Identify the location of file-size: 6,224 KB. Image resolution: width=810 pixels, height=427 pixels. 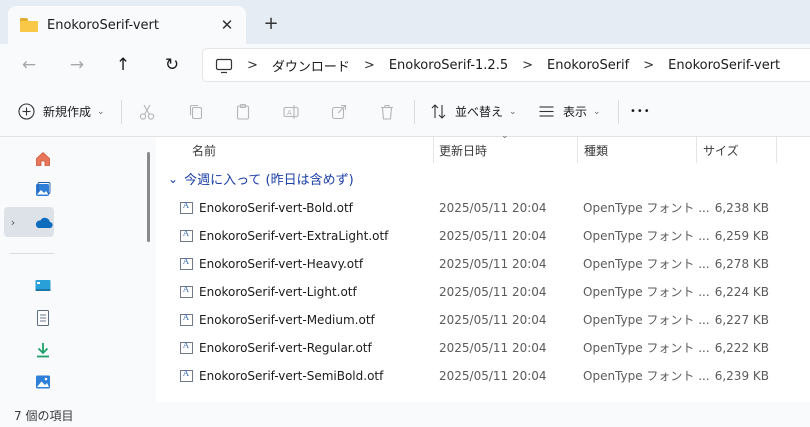
(741, 292).